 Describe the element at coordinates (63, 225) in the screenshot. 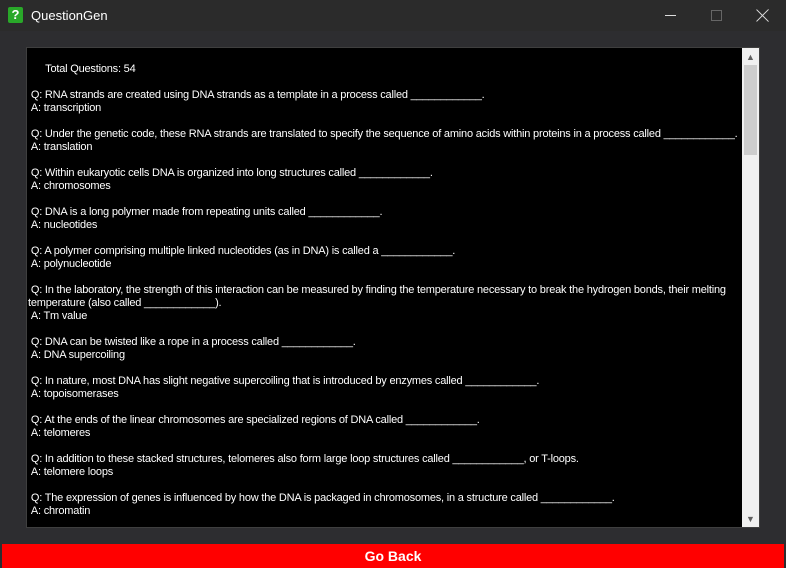

I see `answer-text: A: nucleotides` at that location.